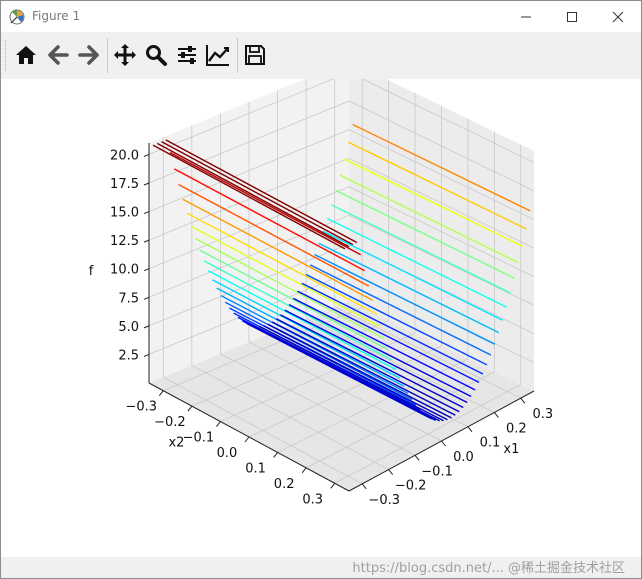 This screenshot has width=642, height=579. I want to click on toolbar-grip, so click(6, 55).